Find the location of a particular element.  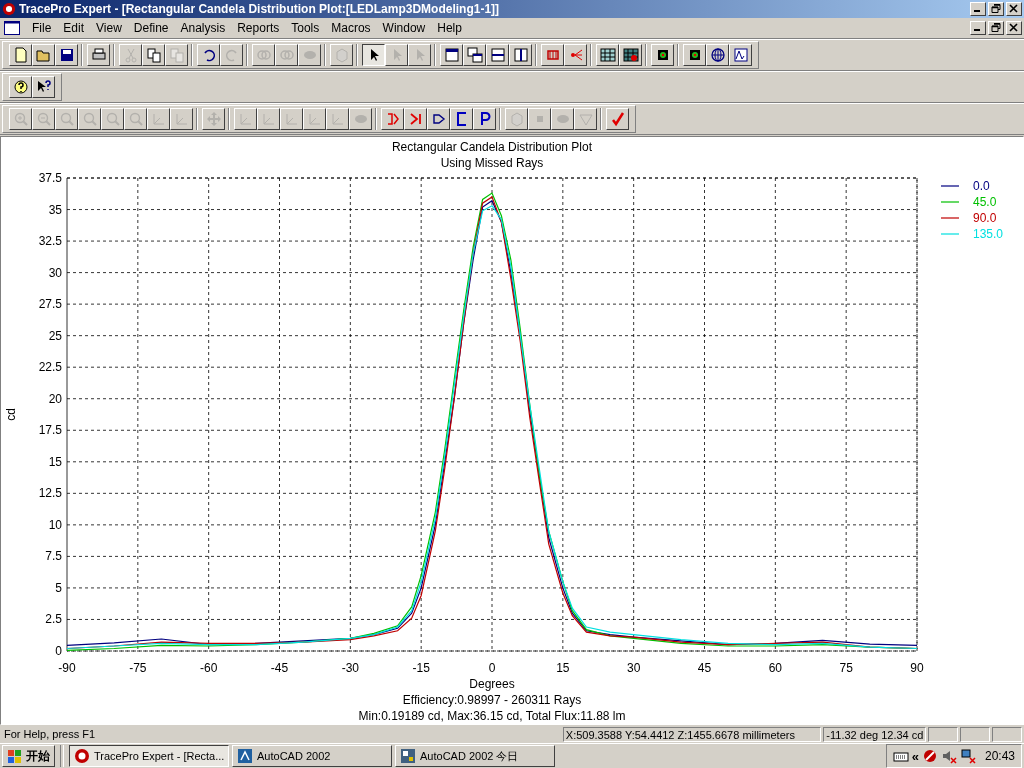

menu-item: Macros is located at coordinates (351, 27).